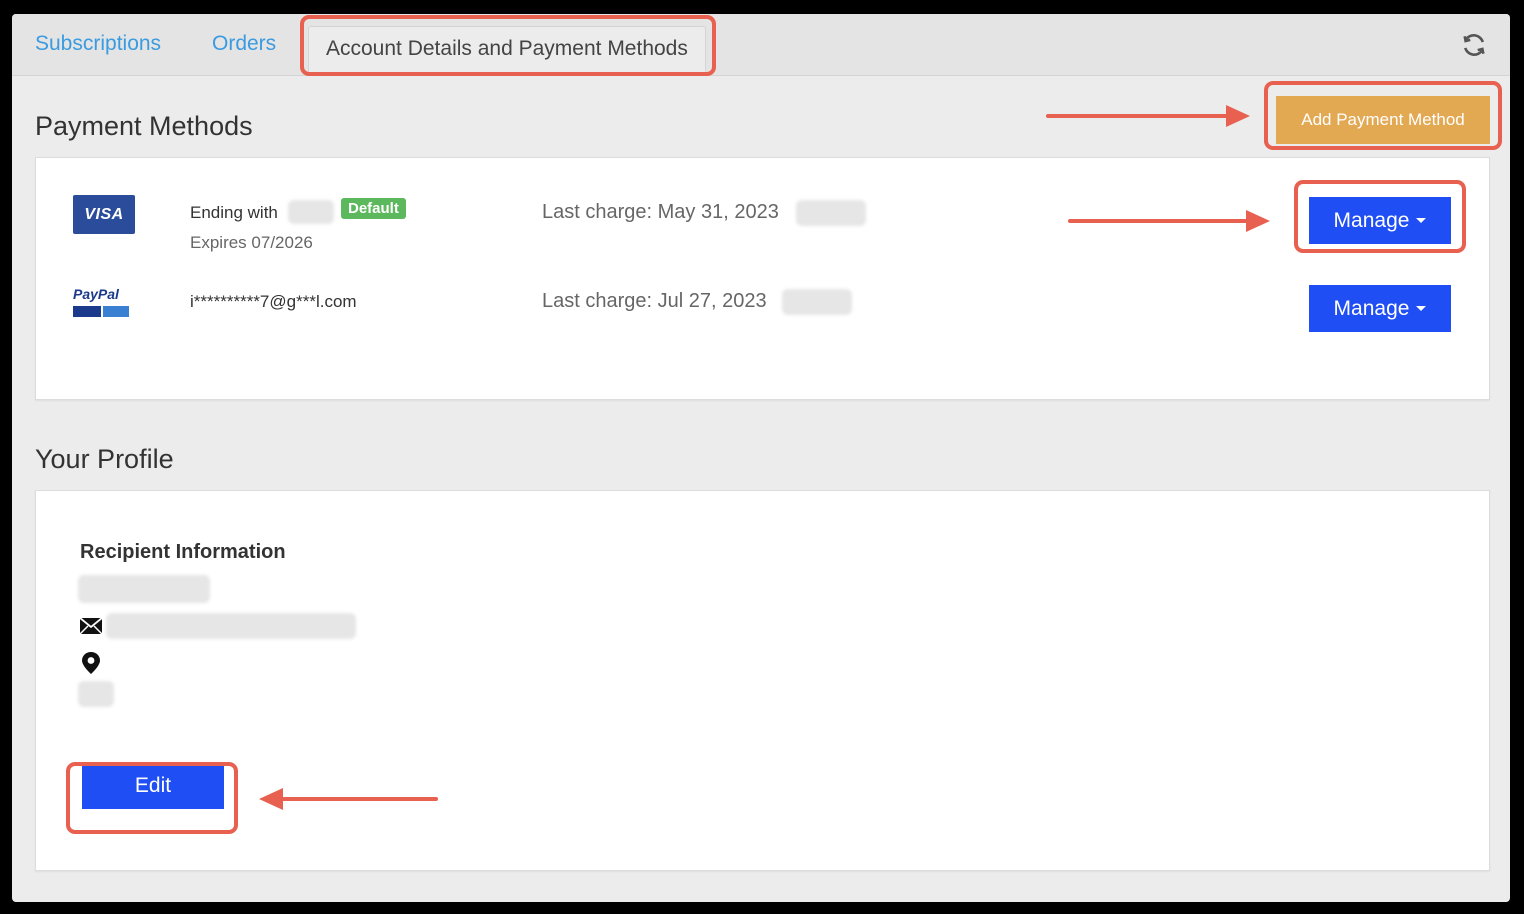  What do you see at coordinates (348, 799) in the screenshot?
I see `annotation-arrow-left-icon` at bounding box center [348, 799].